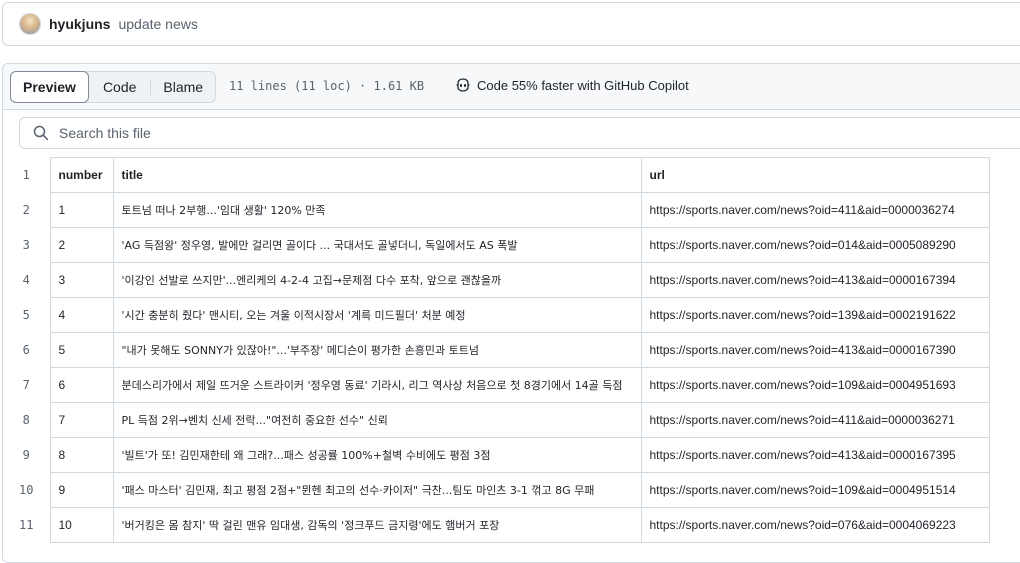 The image size is (1020, 563). I want to click on cell-number: 2, so click(81, 245).